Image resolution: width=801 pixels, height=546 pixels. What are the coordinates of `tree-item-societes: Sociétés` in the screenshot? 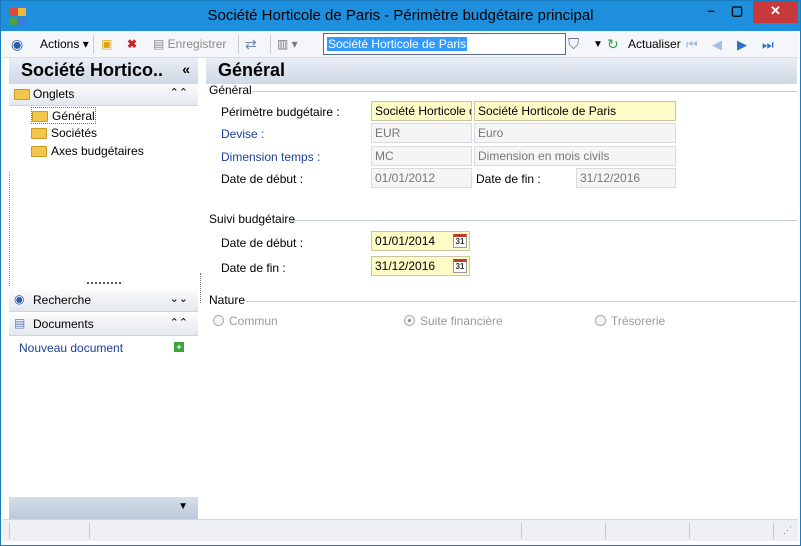 It's located at (64, 133).